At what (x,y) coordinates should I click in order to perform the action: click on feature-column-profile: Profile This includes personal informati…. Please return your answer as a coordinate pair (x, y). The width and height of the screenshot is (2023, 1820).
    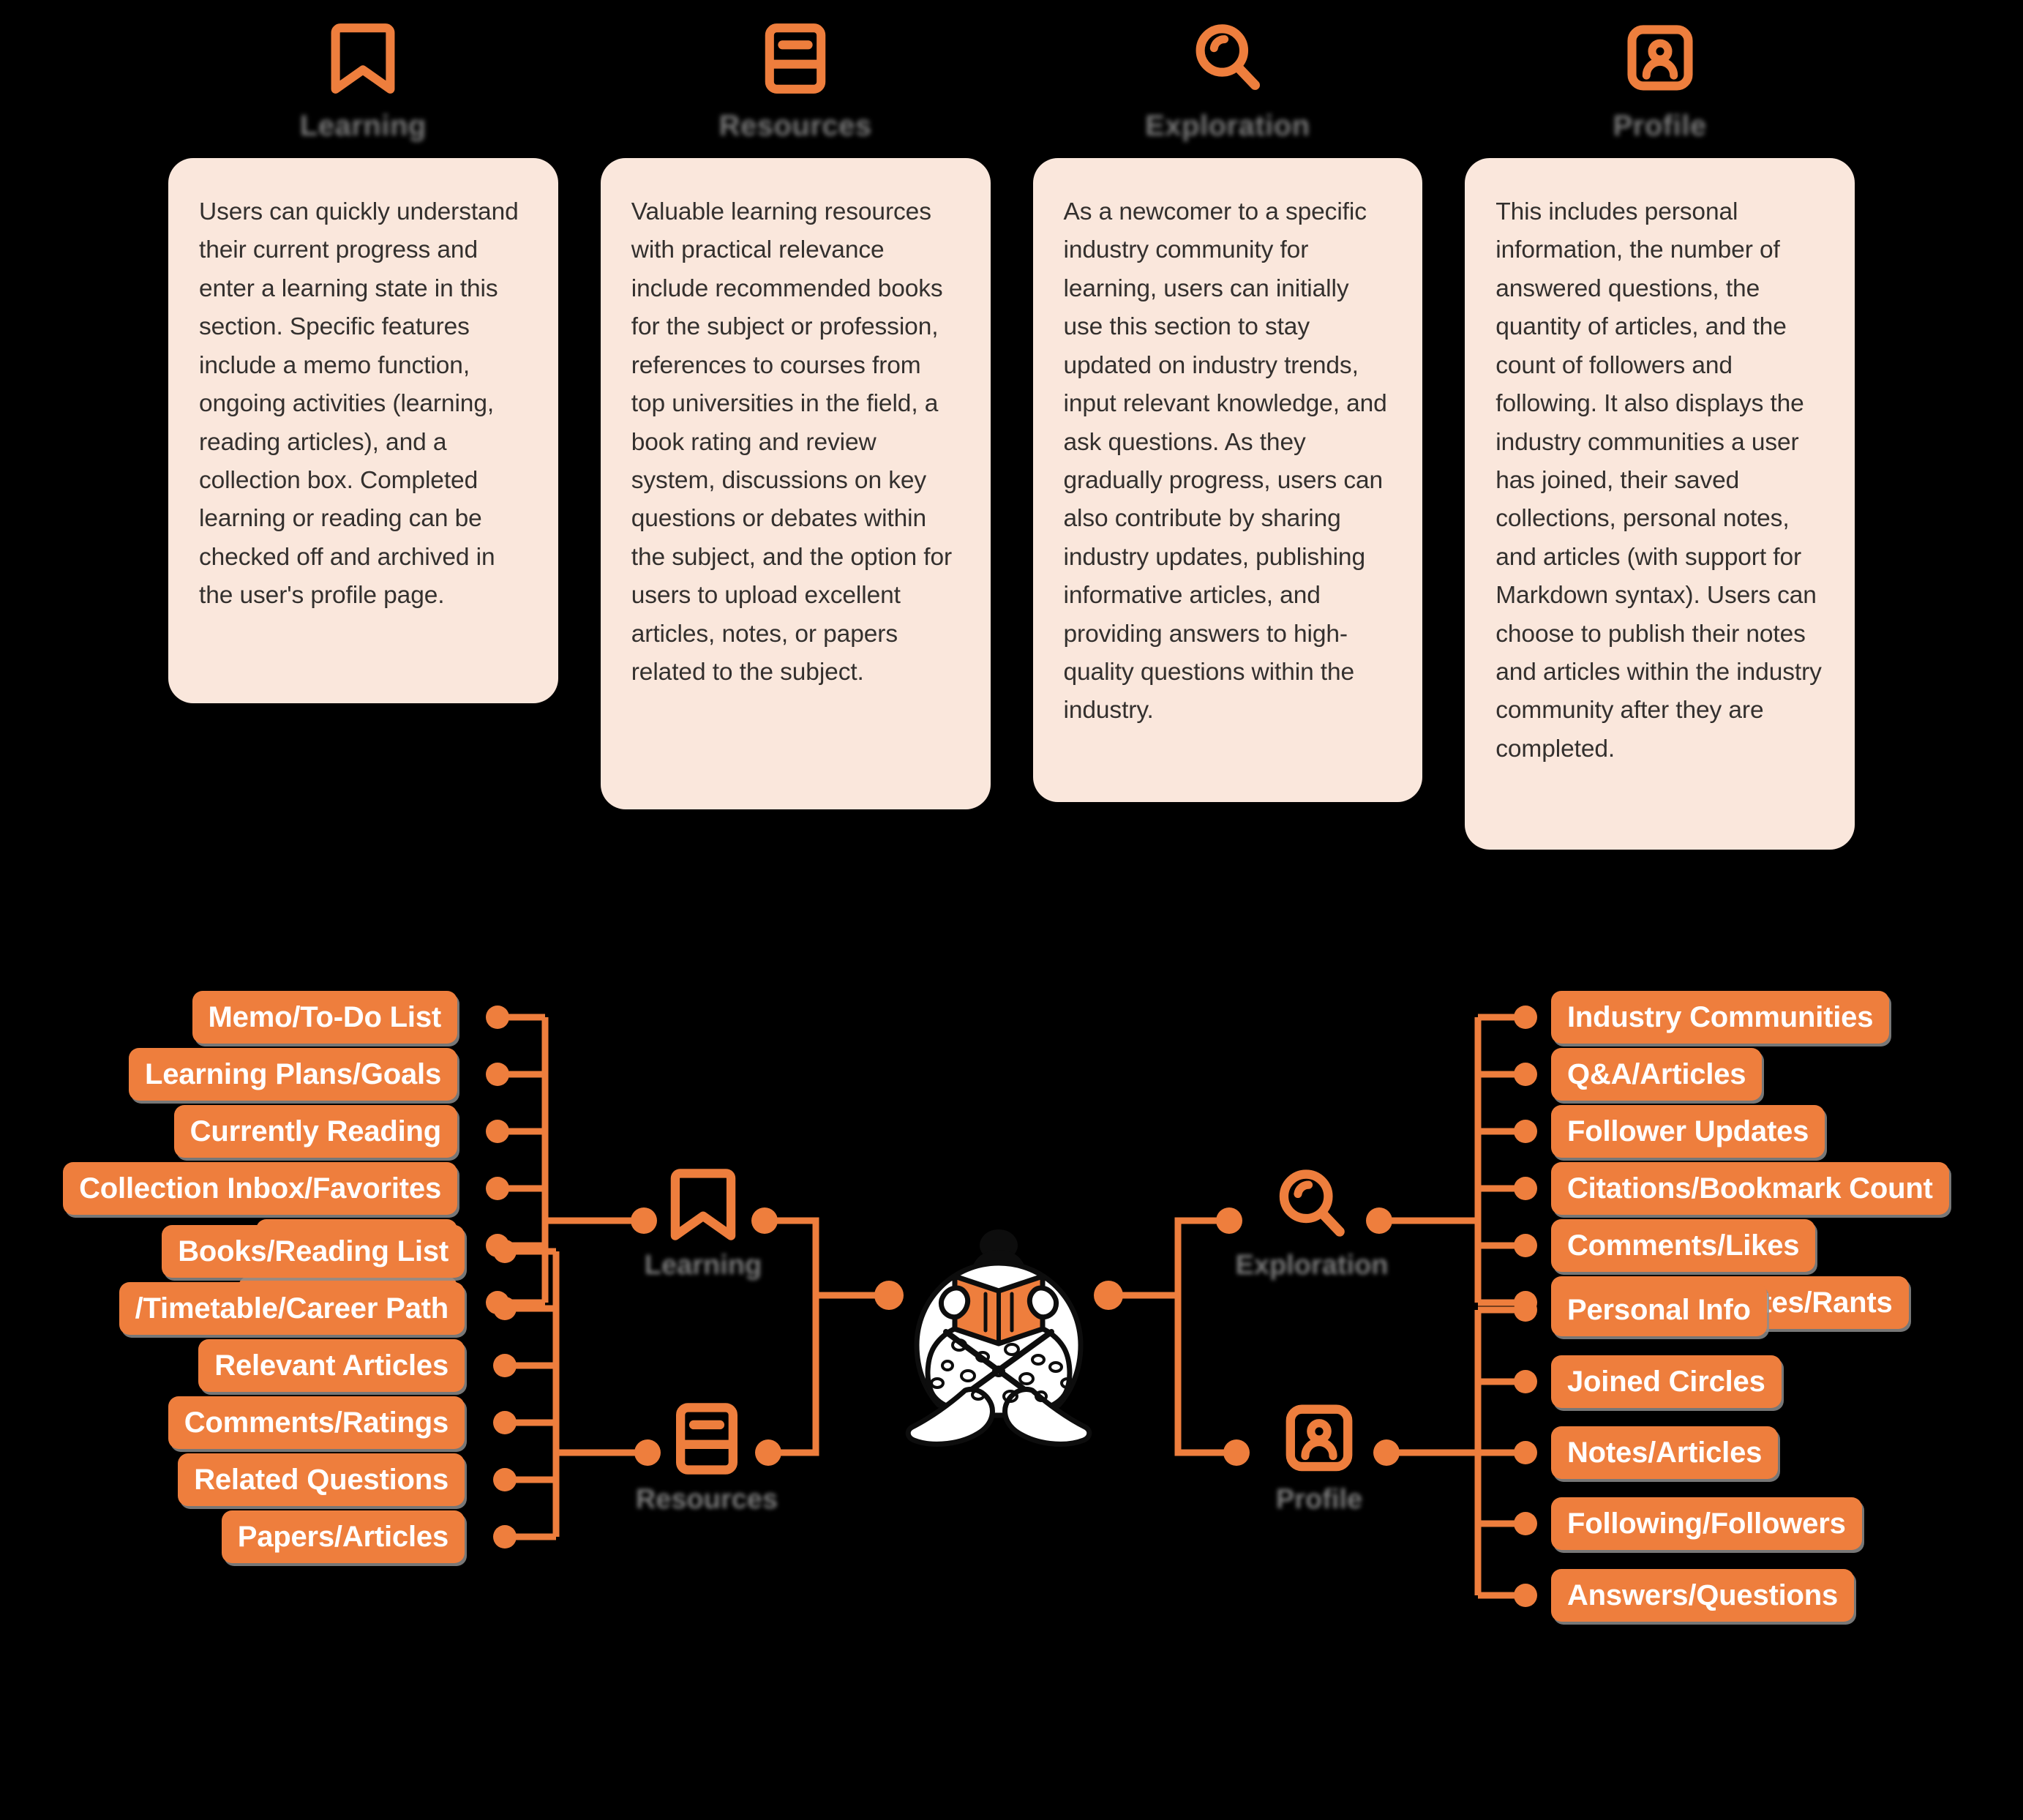
    Looking at the image, I should click on (1660, 465).